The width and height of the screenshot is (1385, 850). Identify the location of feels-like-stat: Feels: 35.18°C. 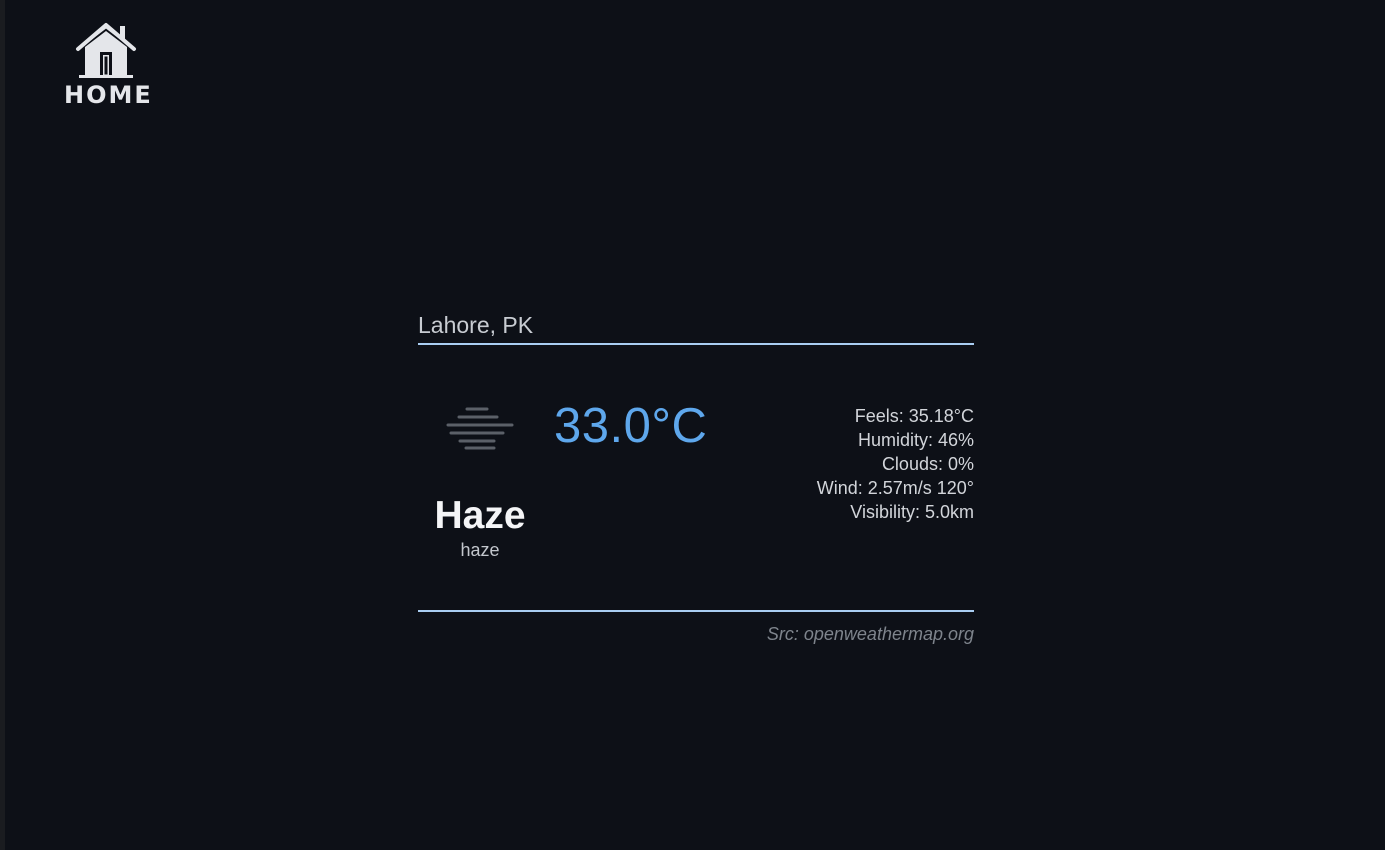
(914, 416).